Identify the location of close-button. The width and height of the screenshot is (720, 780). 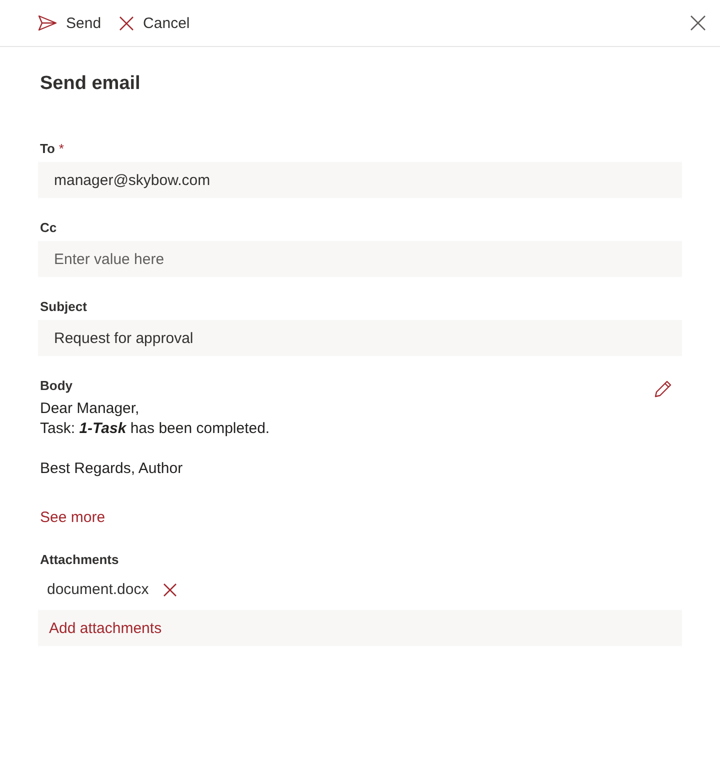
(698, 23).